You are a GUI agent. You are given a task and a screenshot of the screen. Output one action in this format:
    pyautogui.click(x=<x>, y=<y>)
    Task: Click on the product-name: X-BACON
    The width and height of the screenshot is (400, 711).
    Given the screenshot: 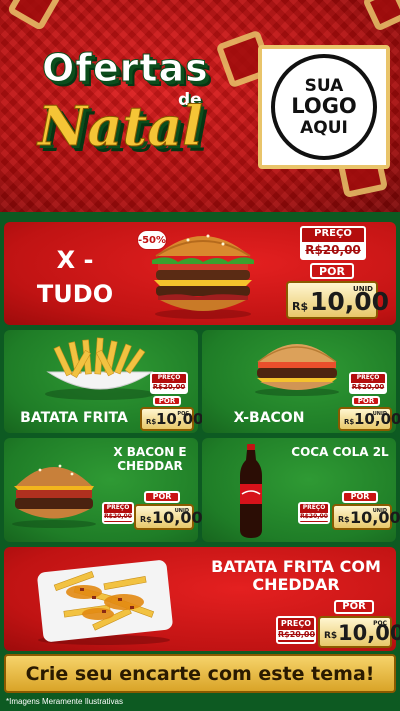 What is the action you would take?
    pyautogui.click(x=269, y=418)
    